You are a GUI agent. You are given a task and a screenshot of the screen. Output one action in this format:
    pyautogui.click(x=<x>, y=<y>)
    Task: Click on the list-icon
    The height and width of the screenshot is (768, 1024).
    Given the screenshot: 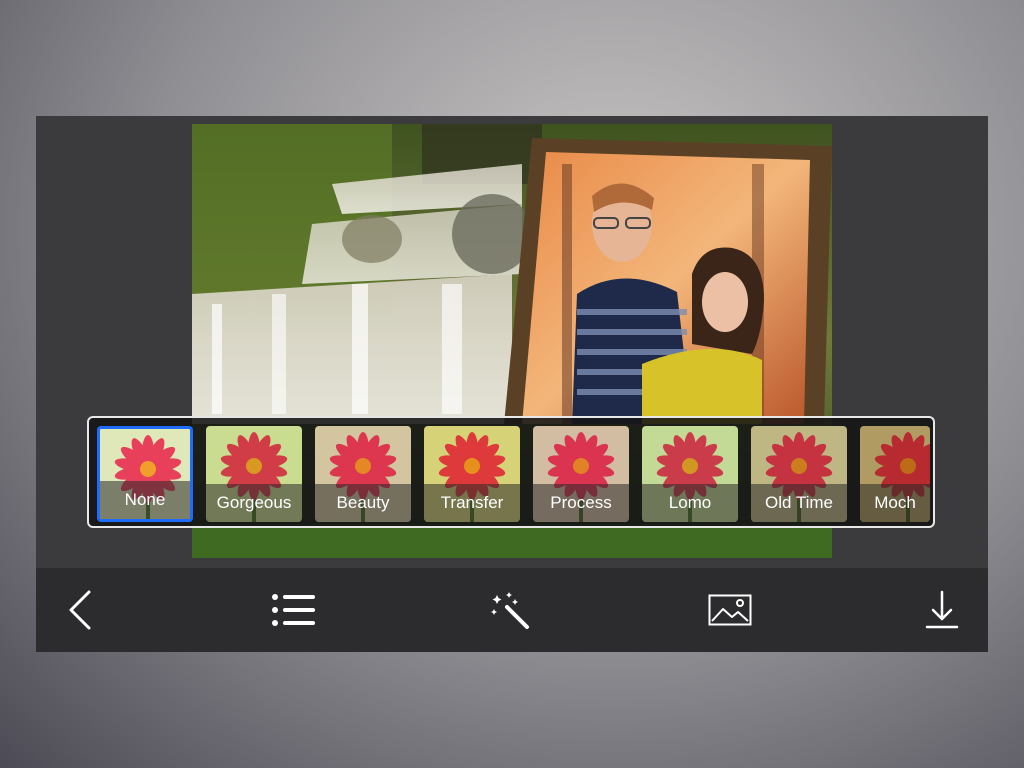 What is the action you would take?
    pyautogui.click(x=293, y=610)
    